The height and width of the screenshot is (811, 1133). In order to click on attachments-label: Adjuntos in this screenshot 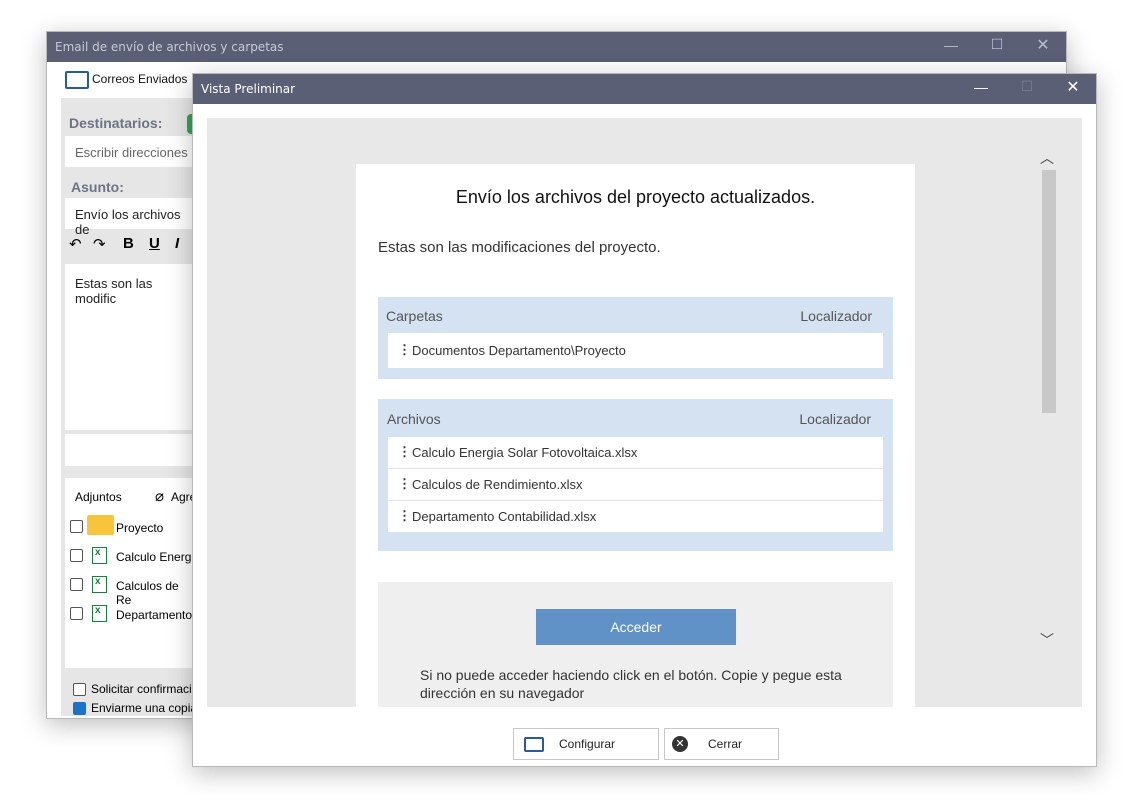, I will do `click(98, 497)`.